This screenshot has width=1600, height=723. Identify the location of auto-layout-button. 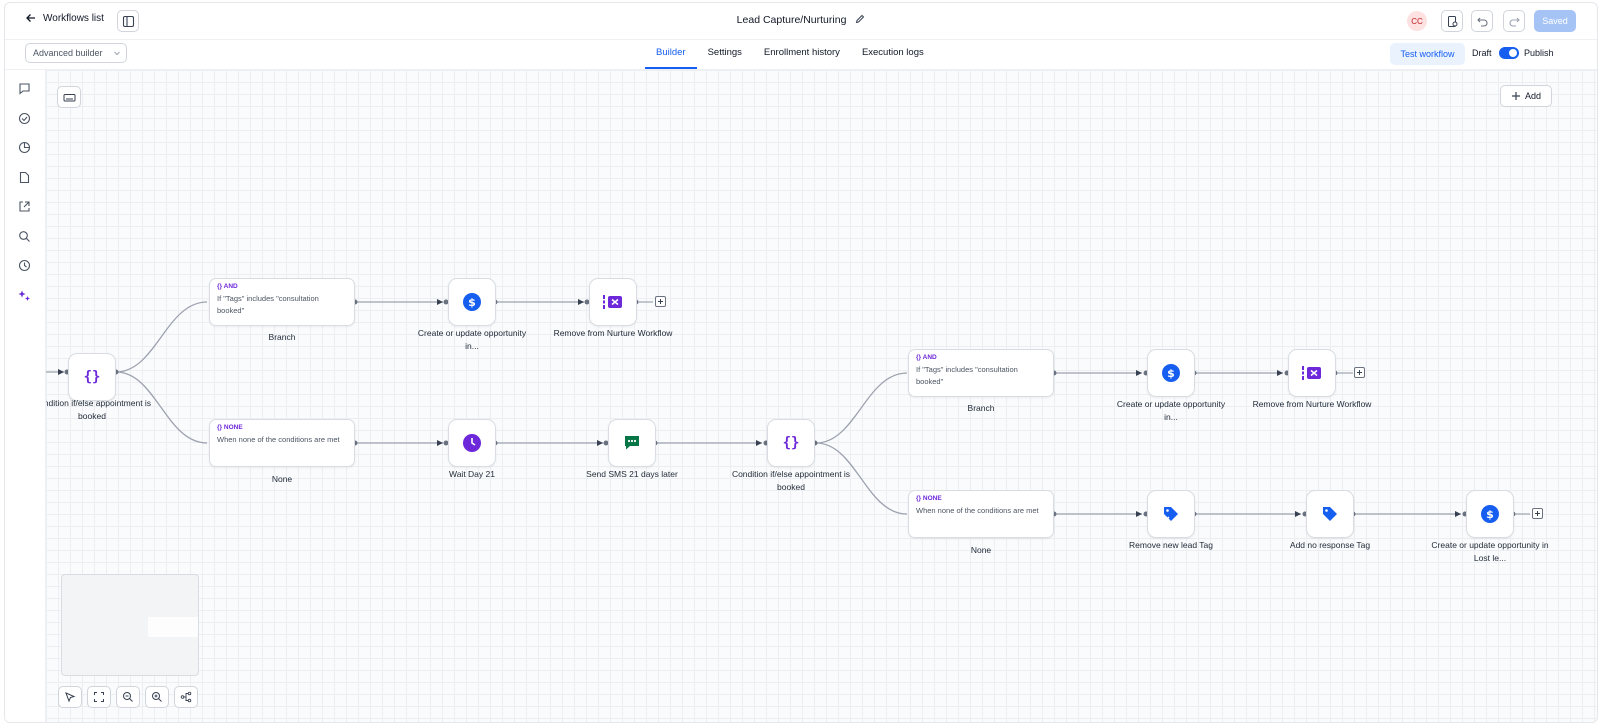
(186, 697).